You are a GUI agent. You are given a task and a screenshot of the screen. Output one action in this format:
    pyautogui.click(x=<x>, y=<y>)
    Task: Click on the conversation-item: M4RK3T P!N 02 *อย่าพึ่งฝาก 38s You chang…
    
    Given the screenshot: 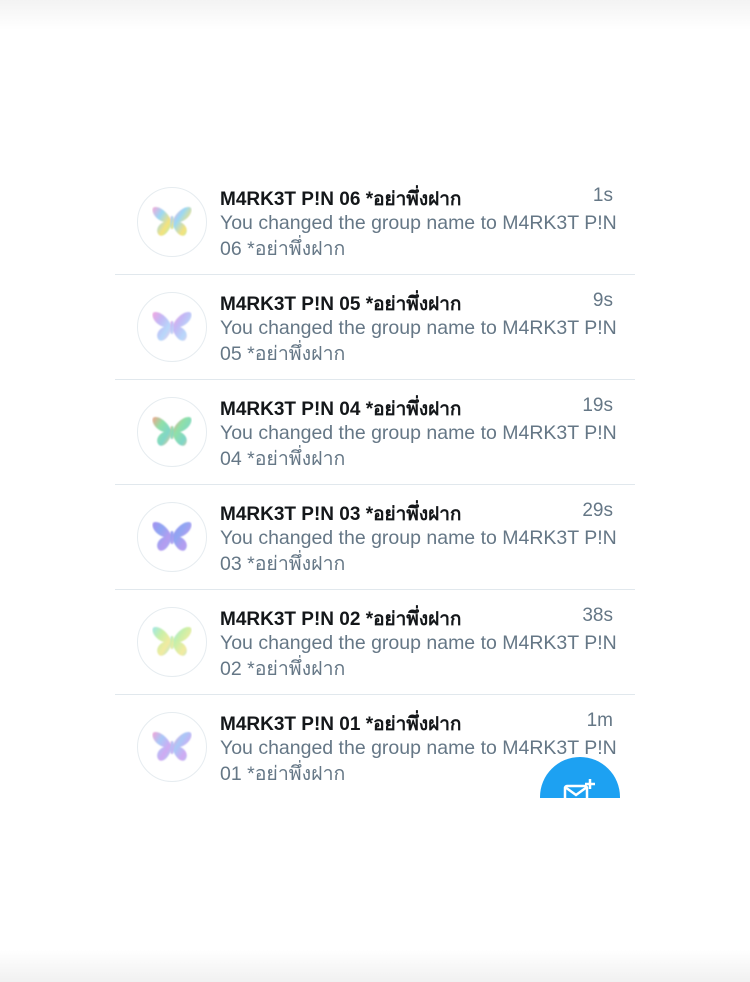 What is the action you would take?
    pyautogui.click(x=375, y=642)
    